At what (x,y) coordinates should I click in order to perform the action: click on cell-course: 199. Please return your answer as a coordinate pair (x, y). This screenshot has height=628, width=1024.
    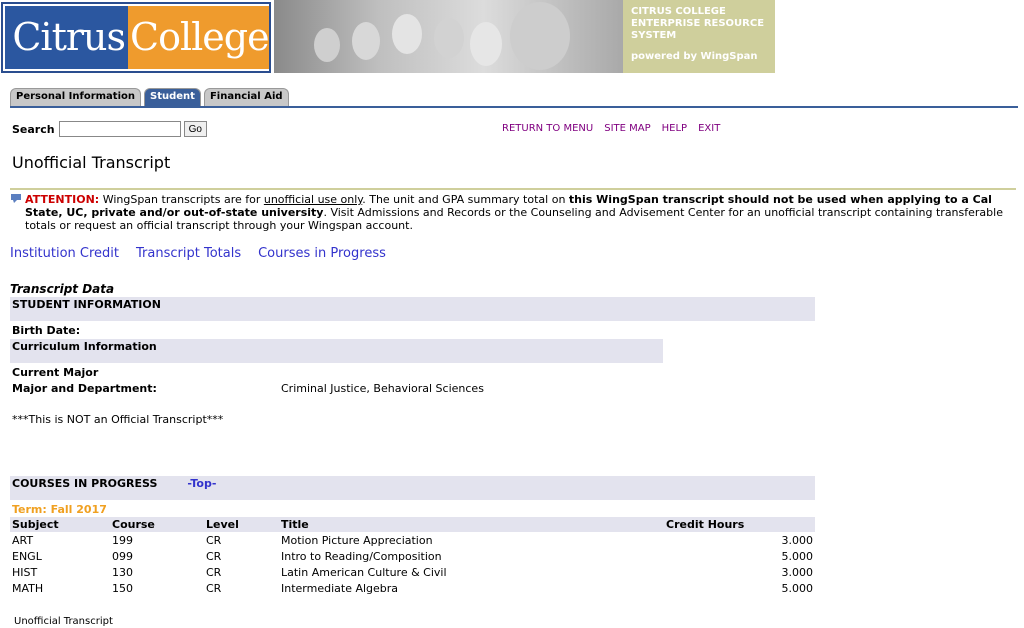
    Looking at the image, I should click on (122, 540).